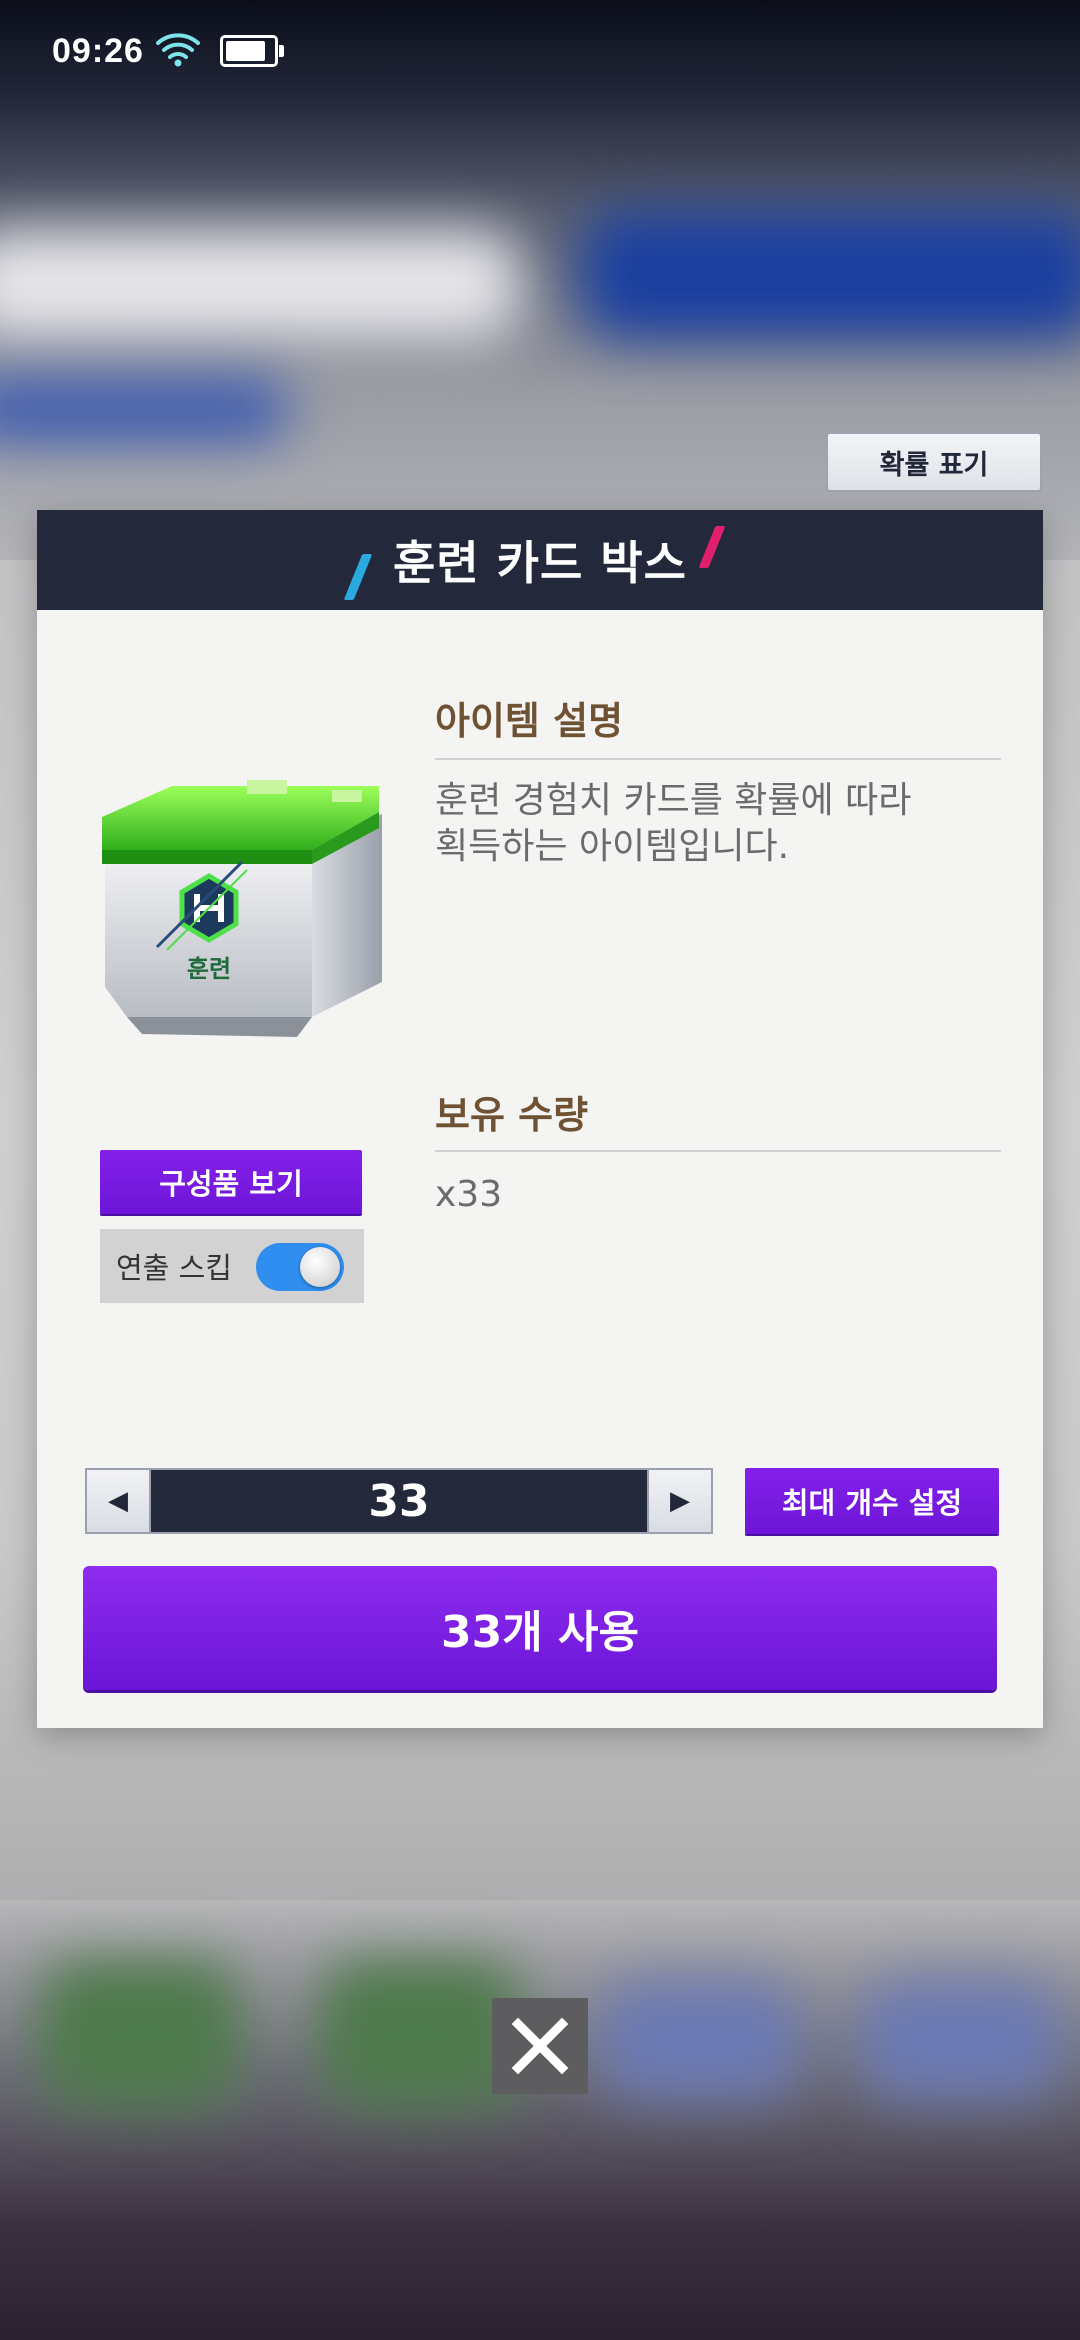  I want to click on description-title: 아이템 설명, so click(529, 721).